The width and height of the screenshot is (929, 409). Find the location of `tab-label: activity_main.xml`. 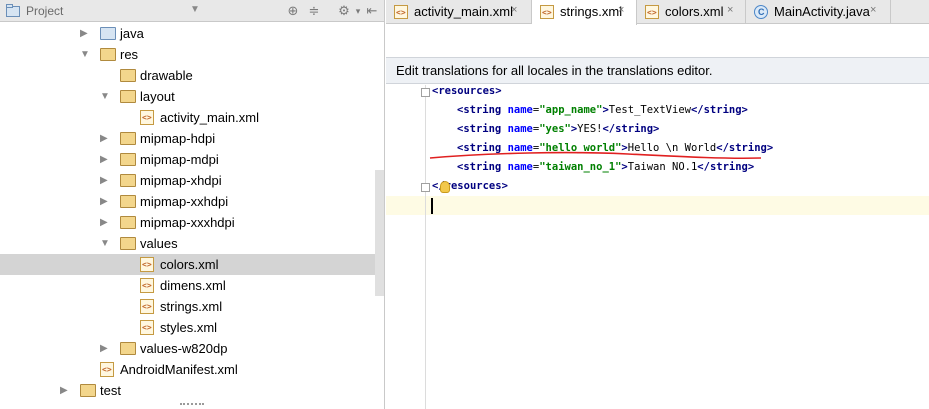

tab-label: activity_main.xml is located at coordinates (463, 11).